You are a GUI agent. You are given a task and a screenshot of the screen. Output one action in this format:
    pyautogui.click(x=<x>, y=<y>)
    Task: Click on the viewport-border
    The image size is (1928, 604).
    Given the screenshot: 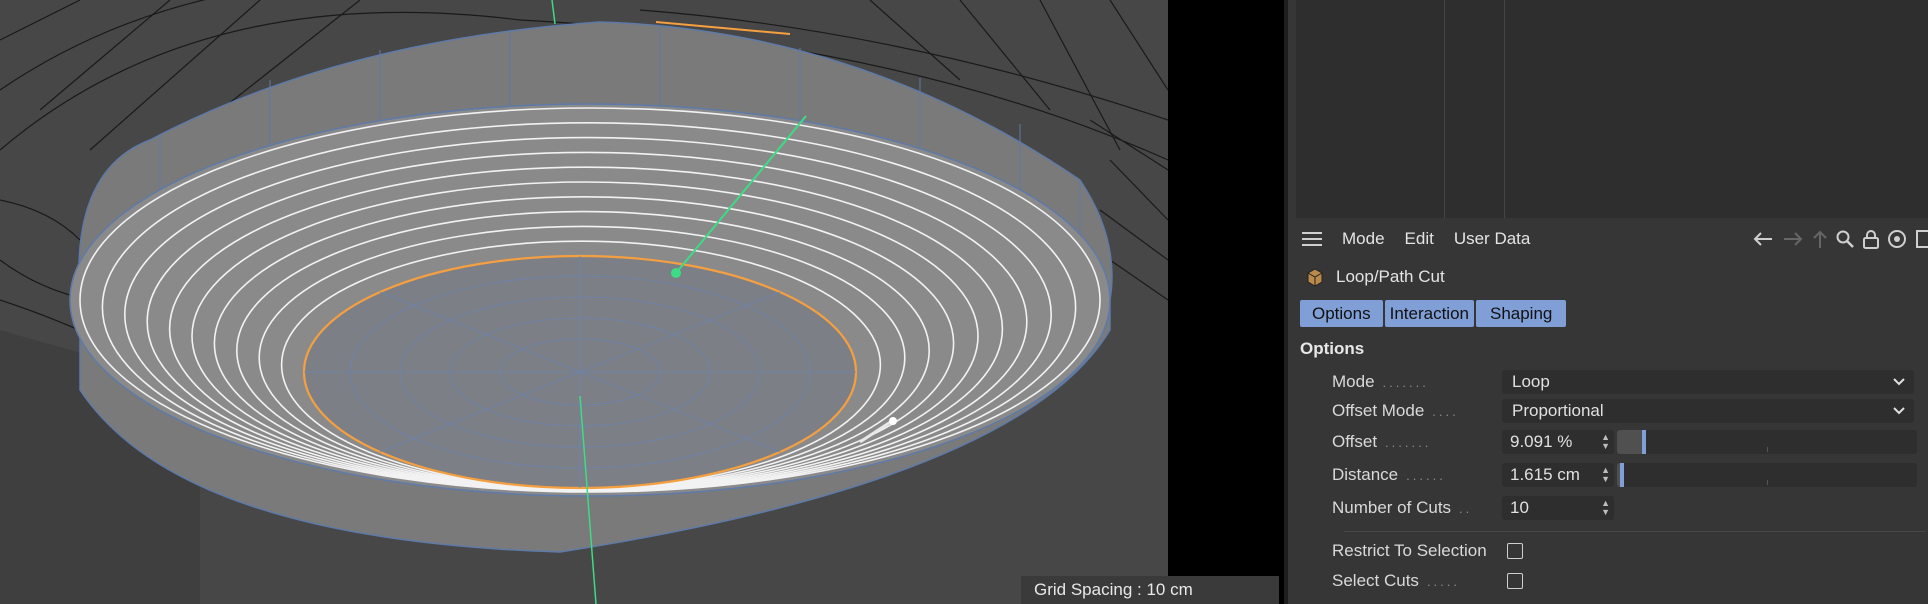 What is the action you would take?
    pyautogui.click(x=1226, y=302)
    